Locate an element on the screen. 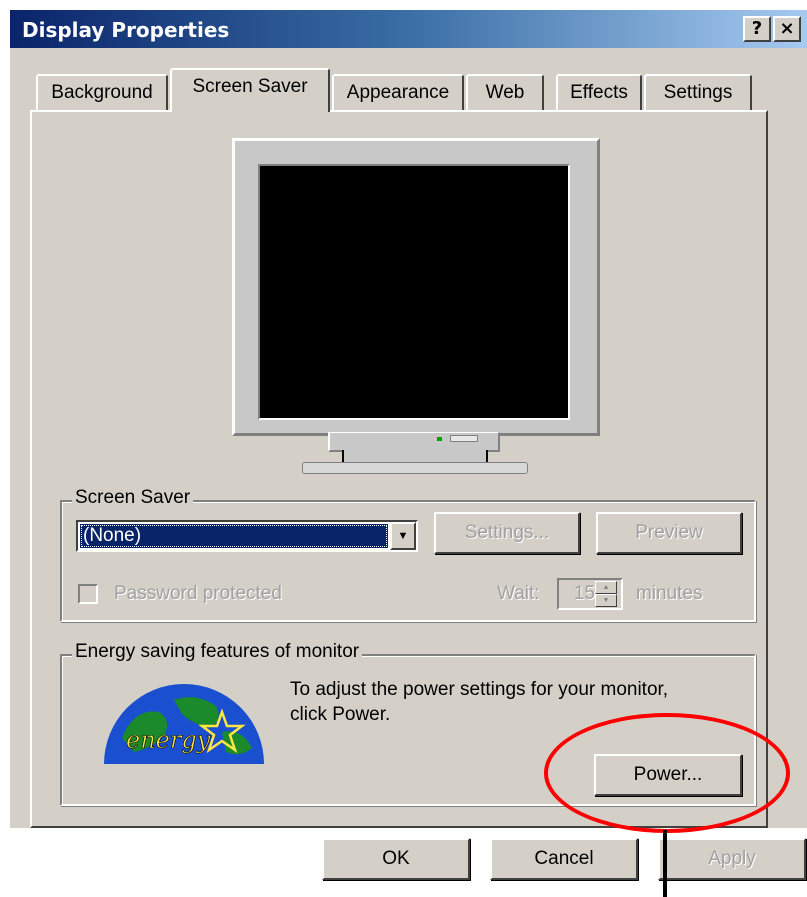 This screenshot has height=897, width=807. tab-label: Web is located at coordinates (505, 92).